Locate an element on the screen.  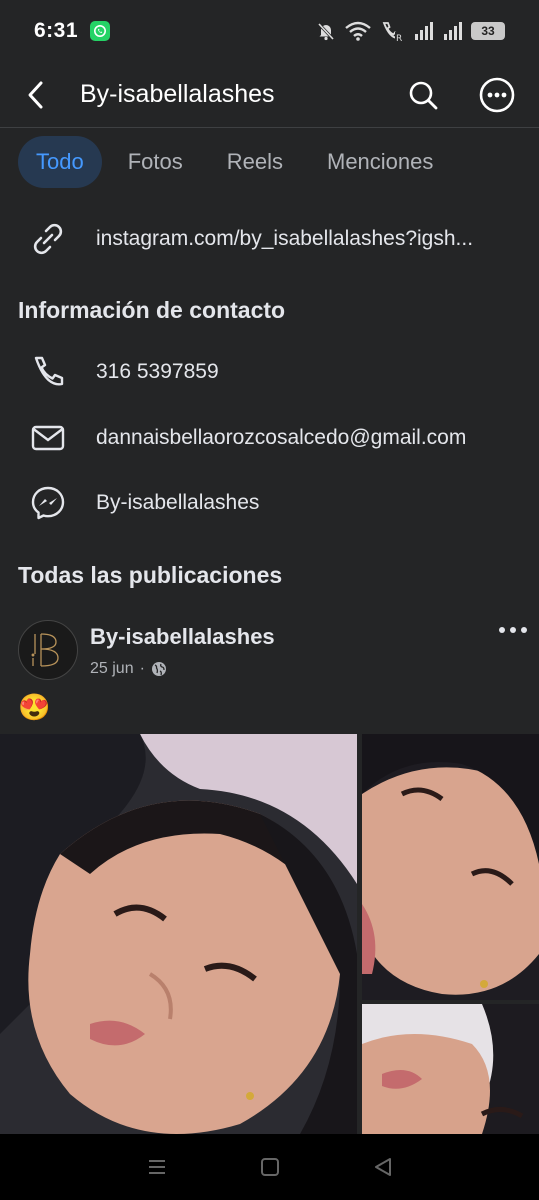
triangle-back-icon is located at coordinates (382, 1167).